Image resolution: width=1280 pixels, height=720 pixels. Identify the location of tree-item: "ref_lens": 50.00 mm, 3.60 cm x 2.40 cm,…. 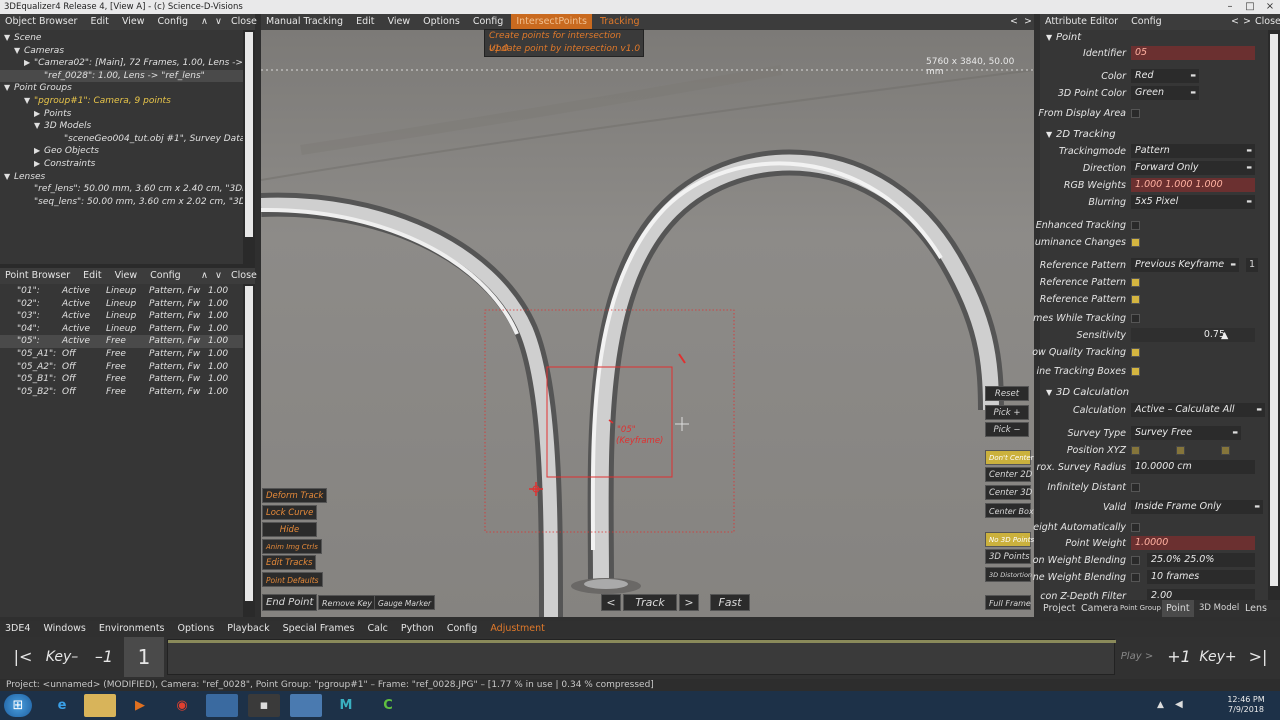
(127, 189).